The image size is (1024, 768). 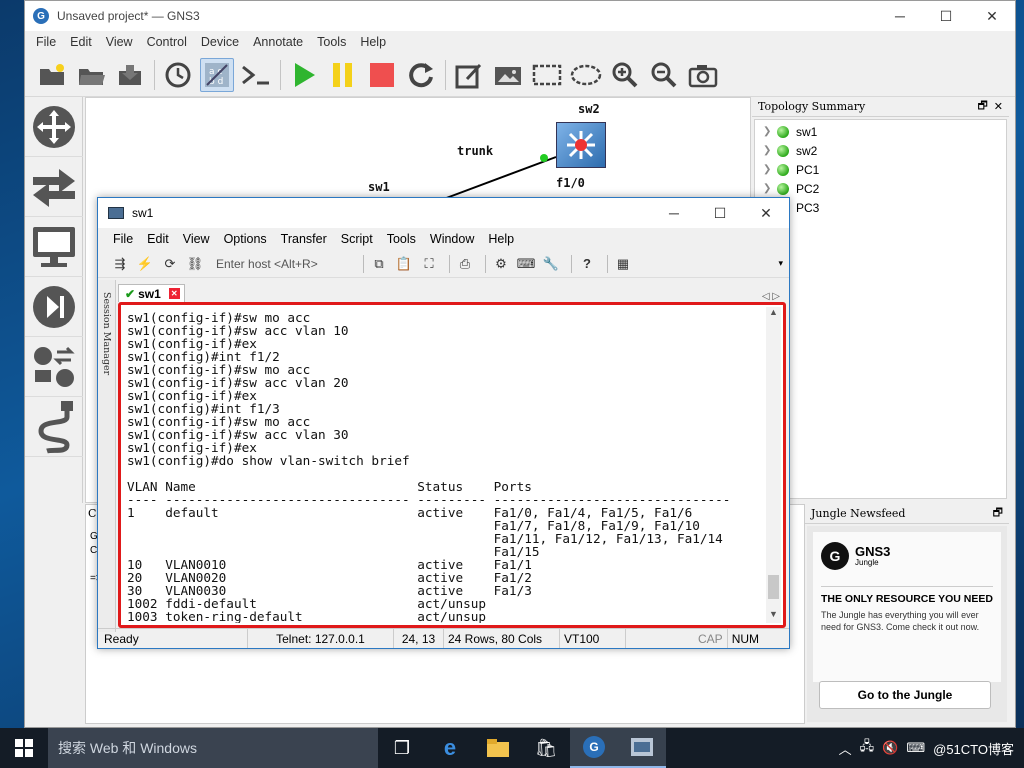 What do you see at coordinates (880, 188) in the screenshot?
I see `topology-item-pc2: ❯ PC2` at bounding box center [880, 188].